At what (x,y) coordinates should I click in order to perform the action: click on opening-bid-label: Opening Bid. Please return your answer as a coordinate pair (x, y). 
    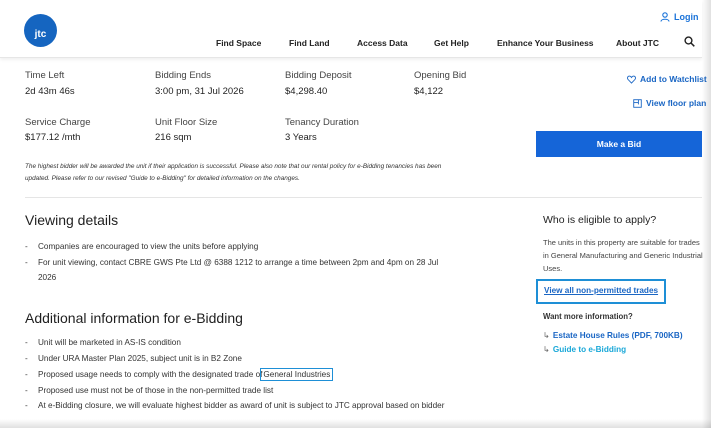
    Looking at the image, I should click on (440, 75).